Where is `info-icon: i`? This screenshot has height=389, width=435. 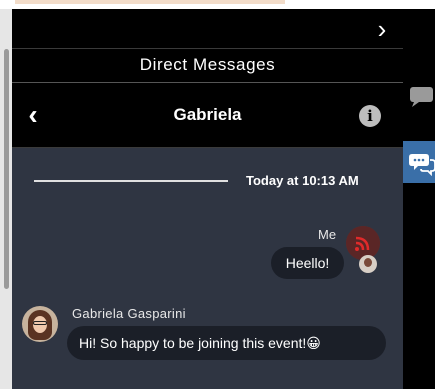
info-icon: i is located at coordinates (370, 116).